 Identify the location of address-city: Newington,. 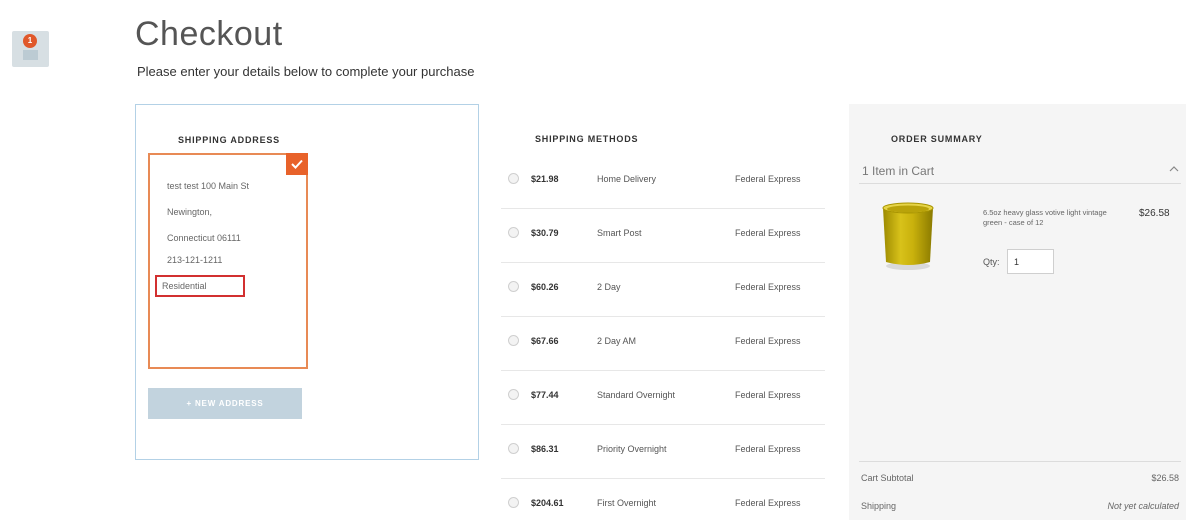
(190, 212).